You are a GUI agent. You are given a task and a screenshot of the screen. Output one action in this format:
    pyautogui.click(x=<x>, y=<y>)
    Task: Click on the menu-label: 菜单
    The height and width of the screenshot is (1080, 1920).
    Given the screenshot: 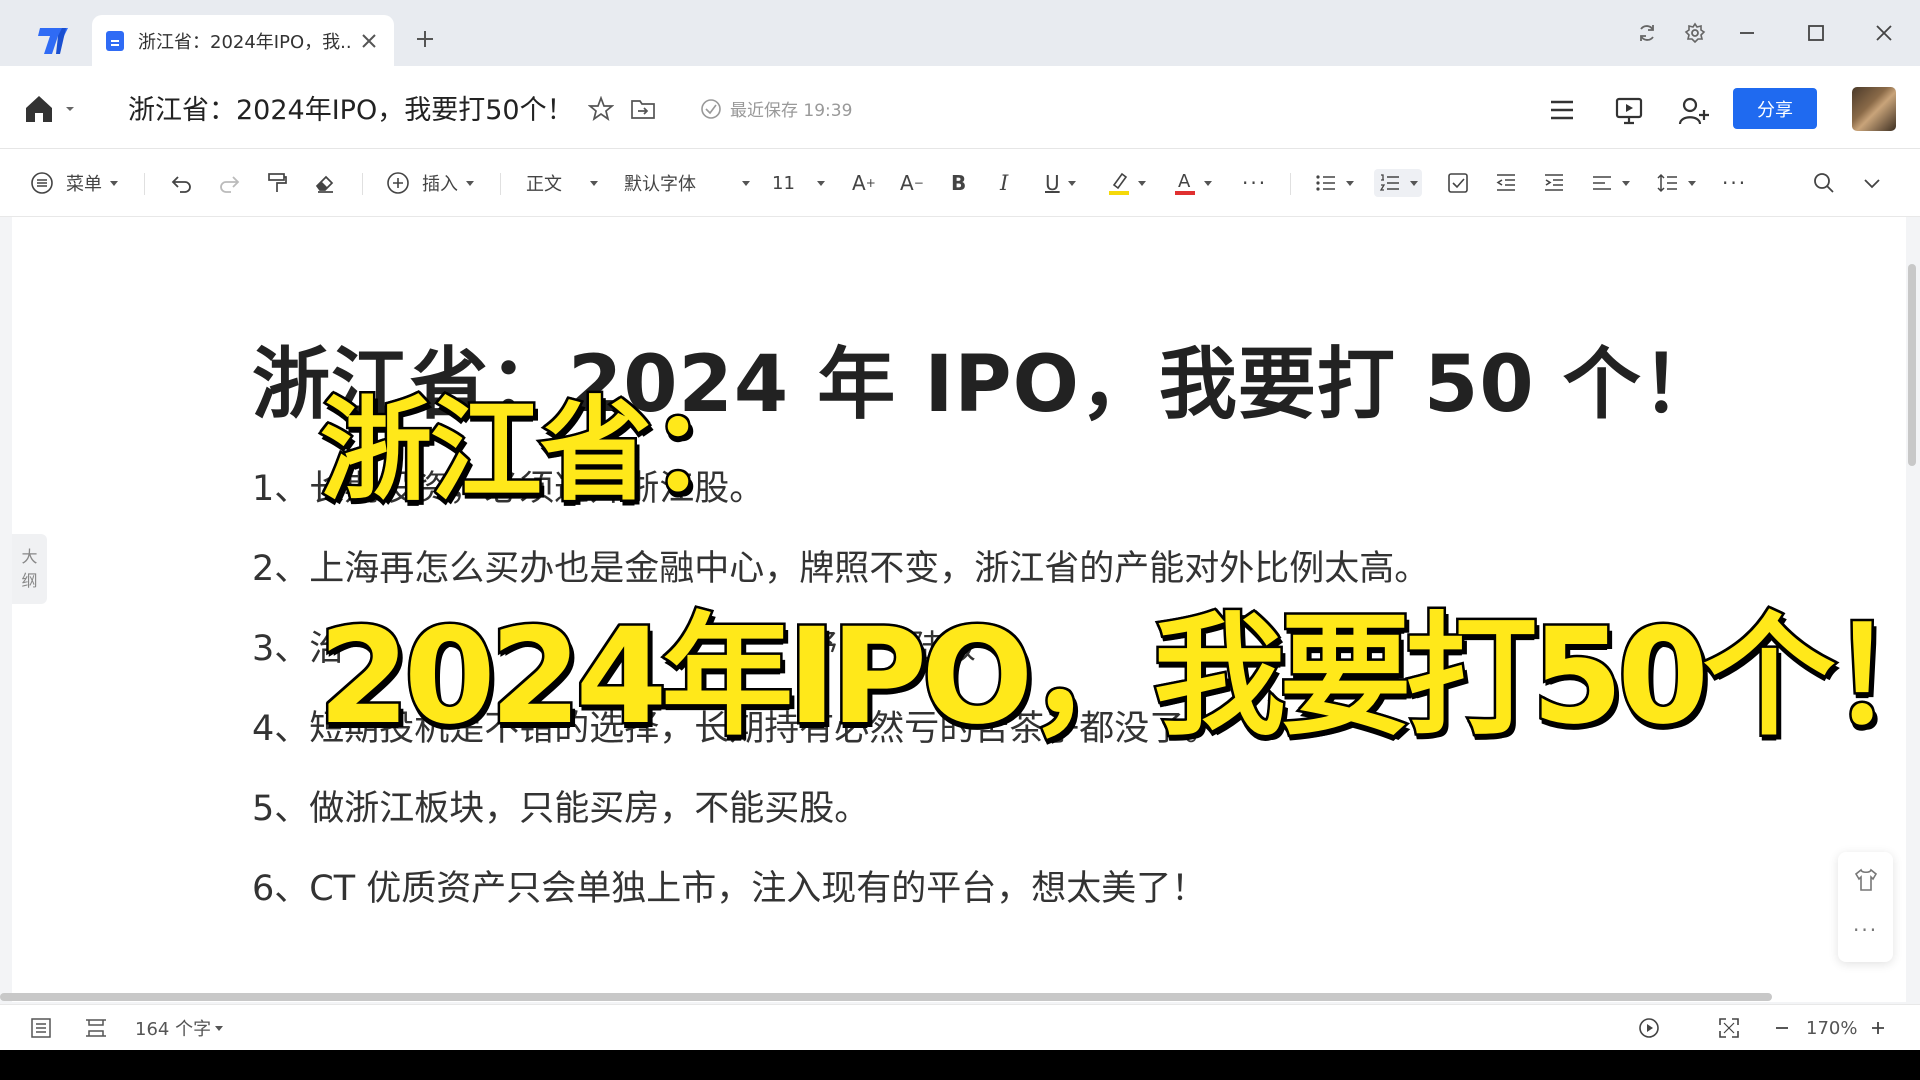 What is the action you would take?
    pyautogui.click(x=84, y=184)
    